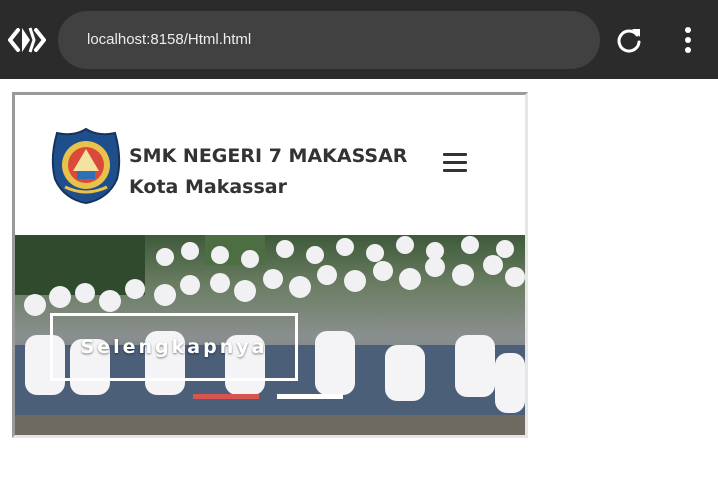 The image size is (718, 477). Describe the element at coordinates (688, 40) in the screenshot. I see `more-vert-icon` at that location.